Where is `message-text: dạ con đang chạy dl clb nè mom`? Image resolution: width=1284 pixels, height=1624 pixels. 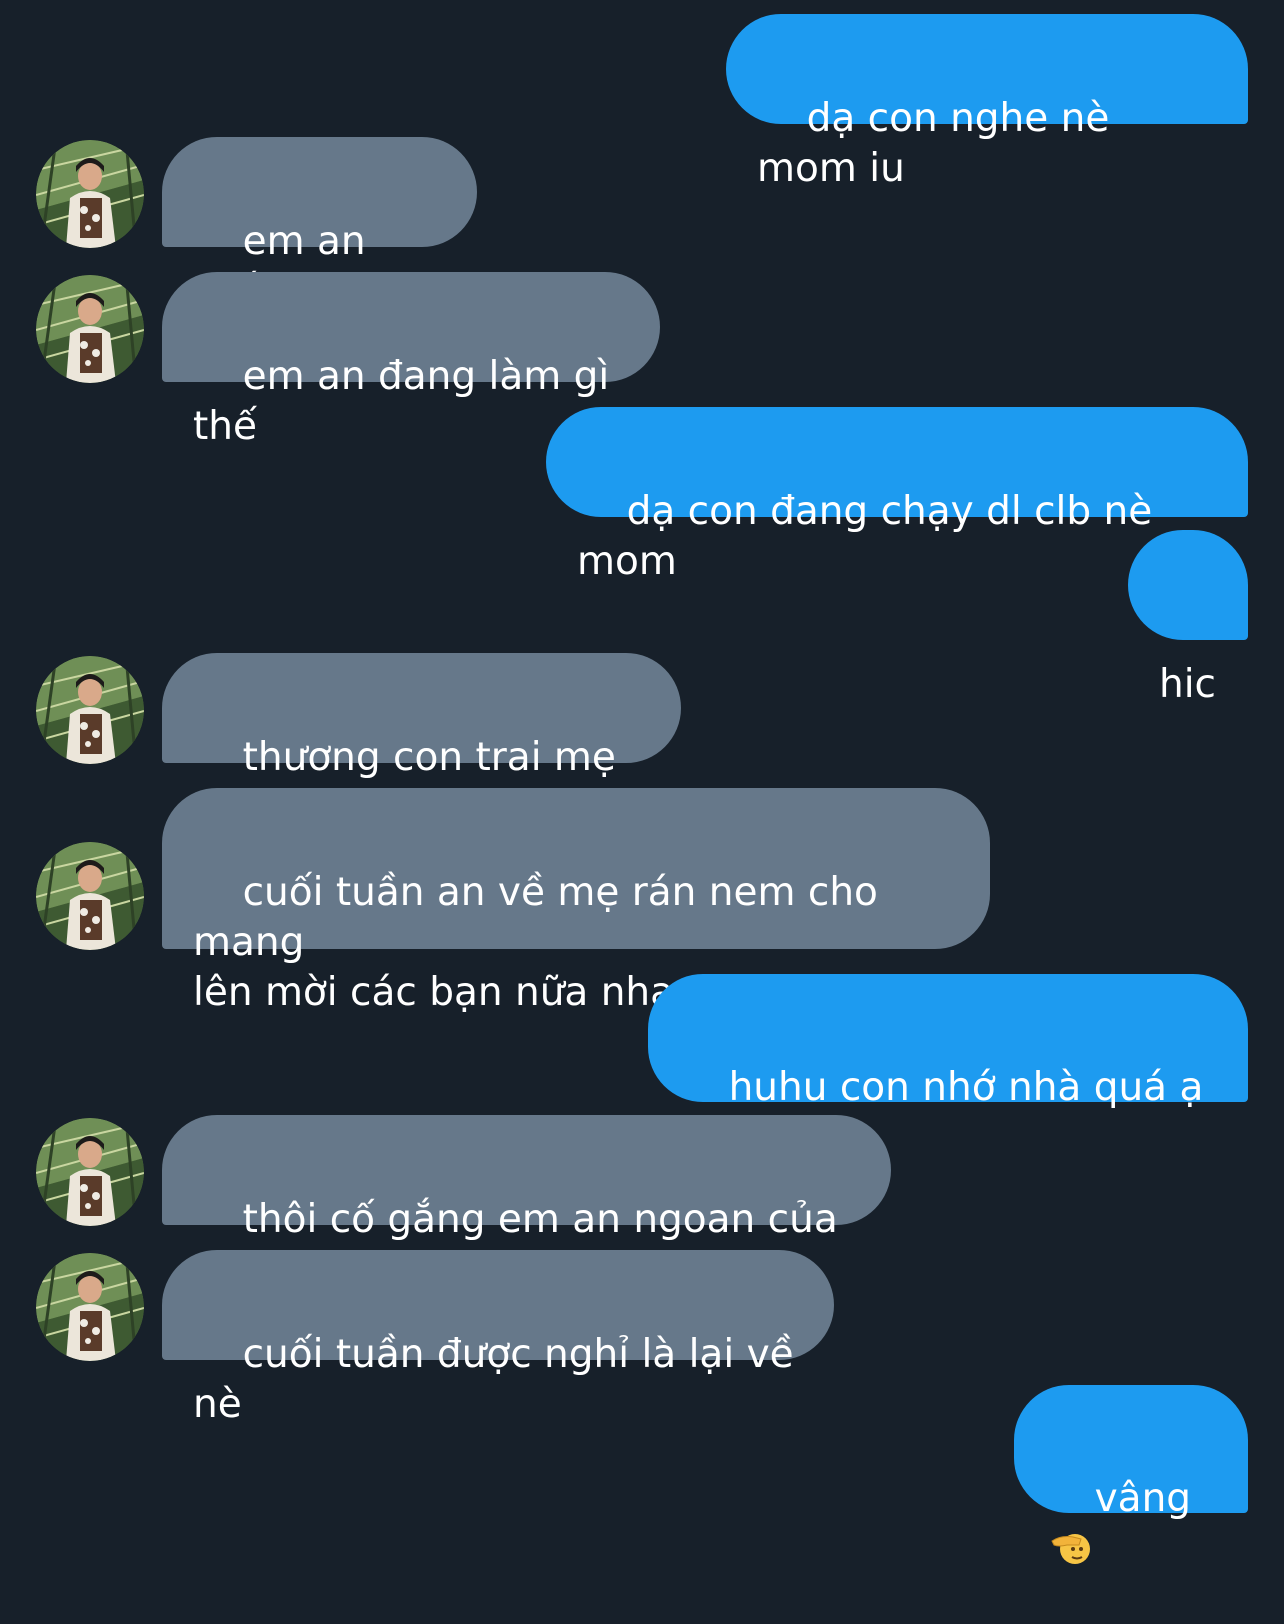 message-text: dạ con đang chạy dl clb nè mom is located at coordinates (871, 536).